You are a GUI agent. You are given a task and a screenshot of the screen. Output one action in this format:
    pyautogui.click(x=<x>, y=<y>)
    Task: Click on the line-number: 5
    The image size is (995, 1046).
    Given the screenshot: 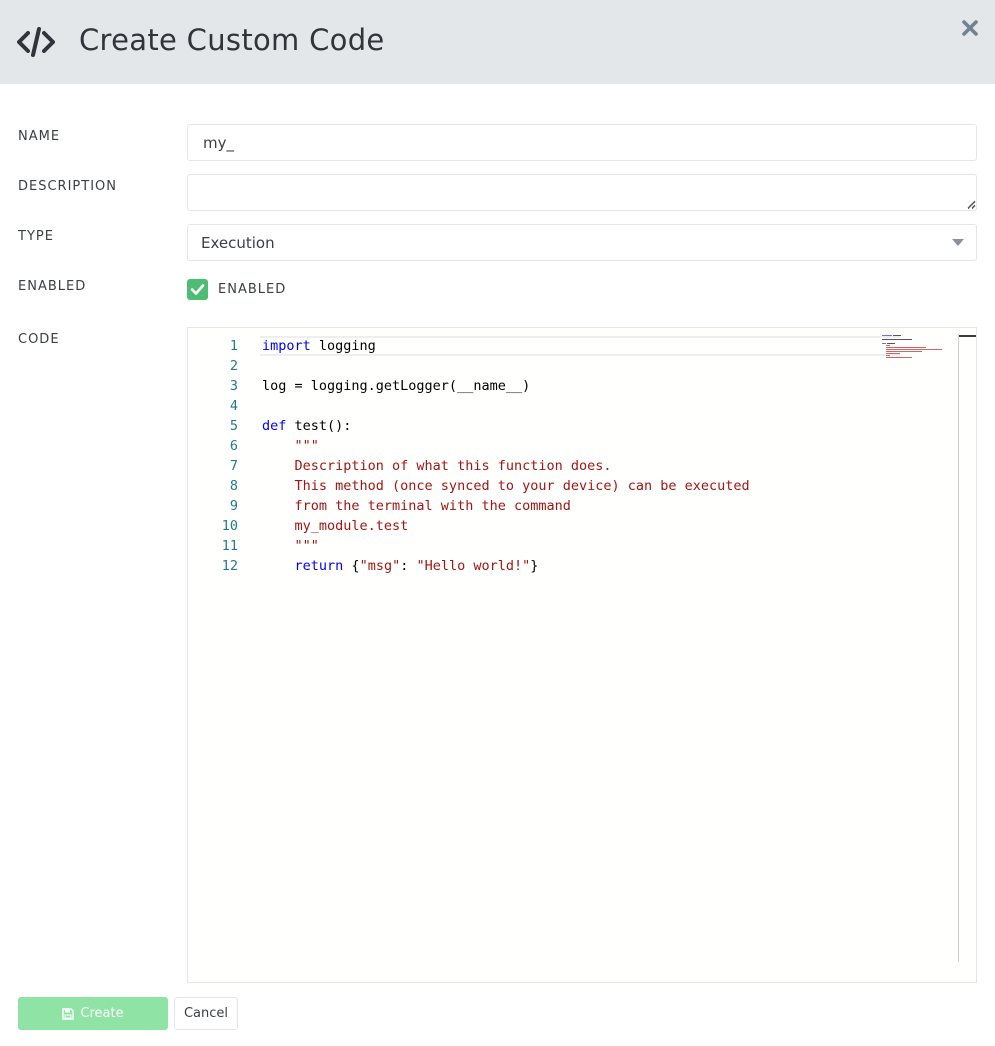 What is the action you would take?
    pyautogui.click(x=233, y=426)
    